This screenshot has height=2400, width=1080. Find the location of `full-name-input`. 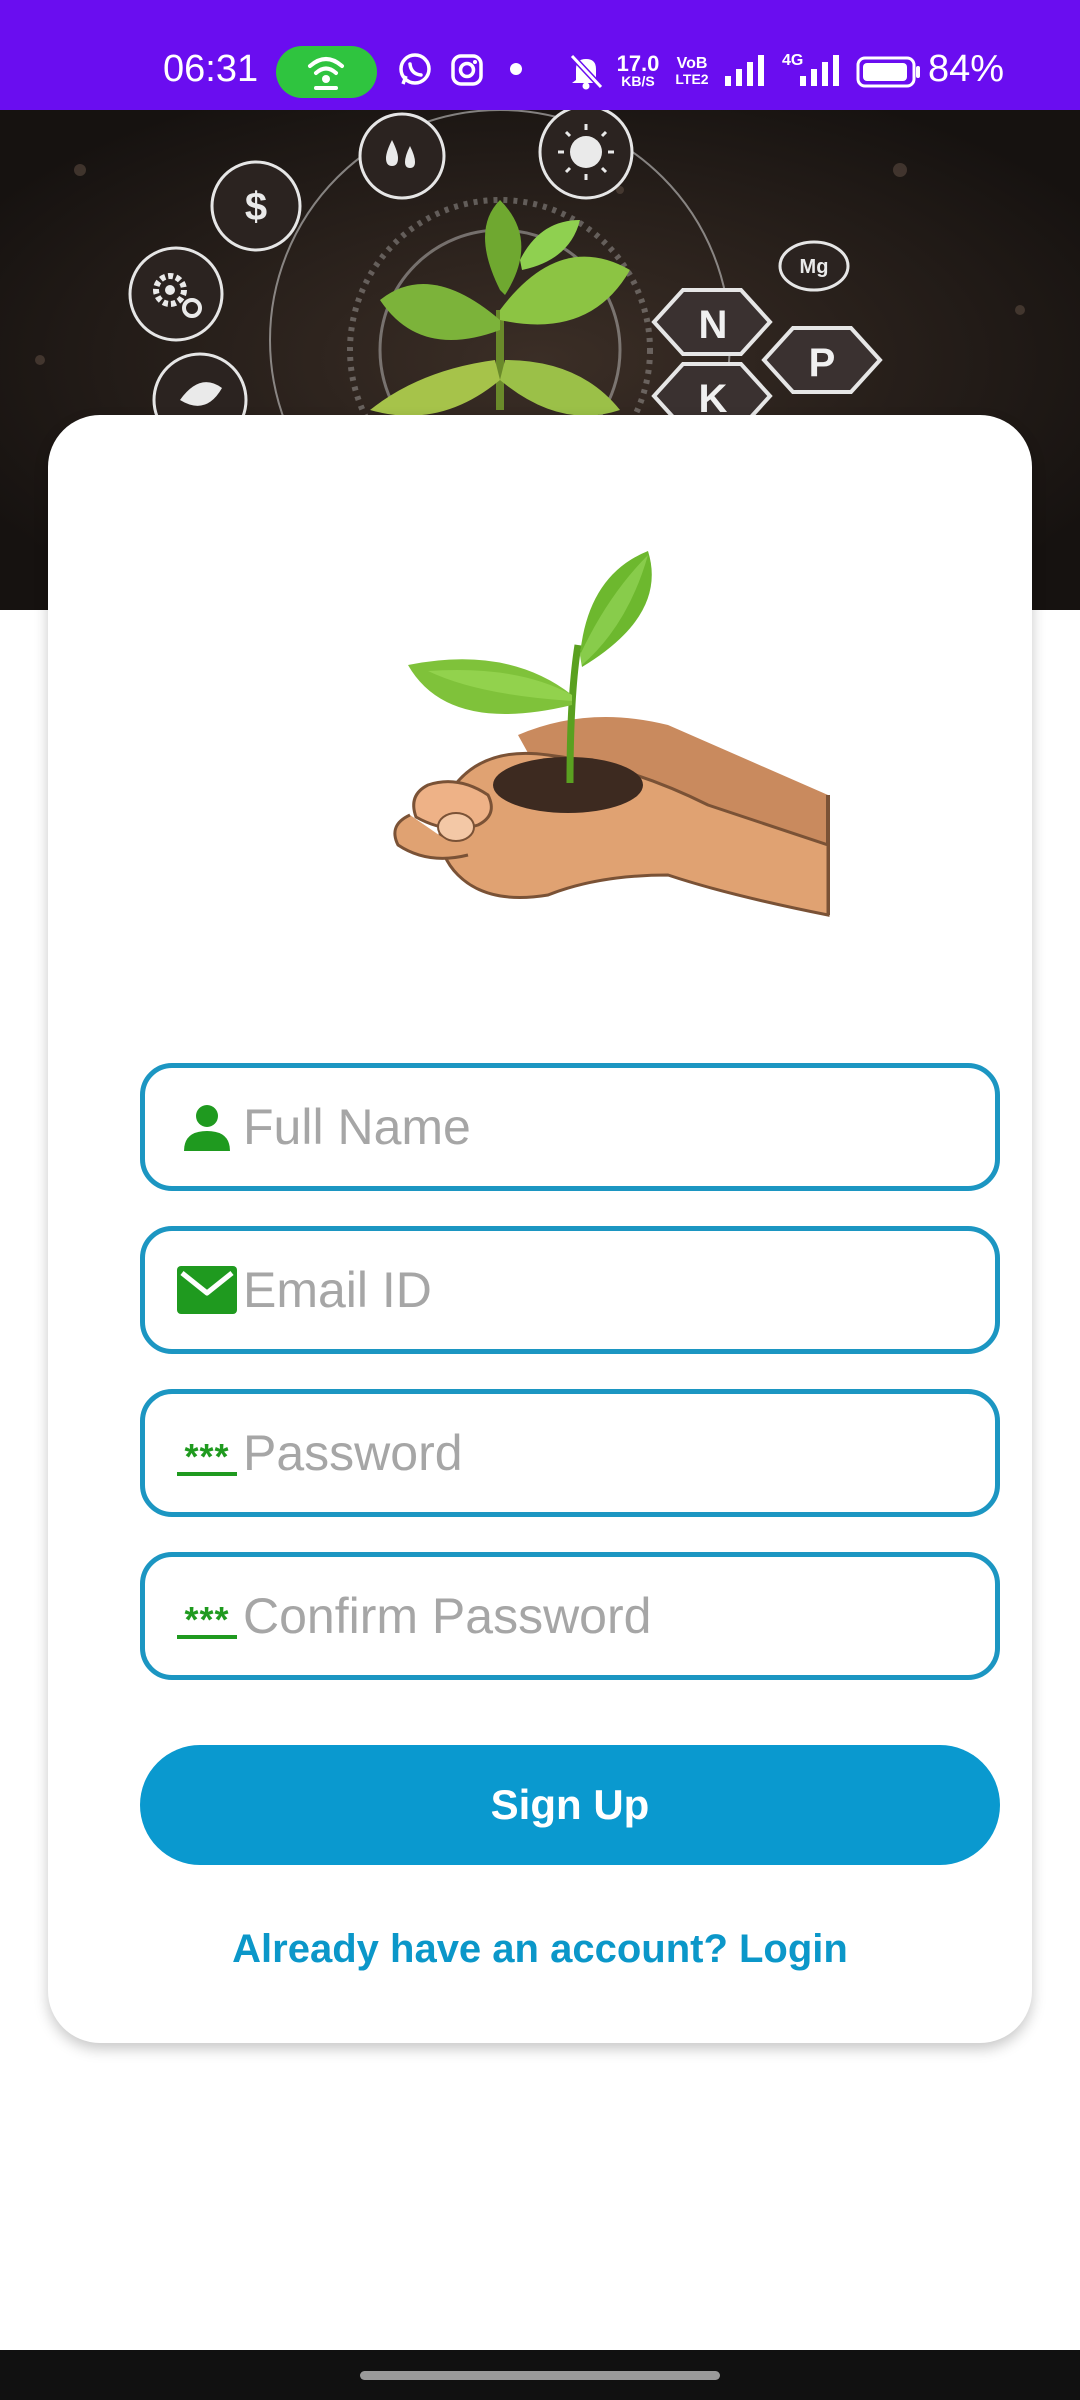

full-name-input is located at coordinates (613, 1127).